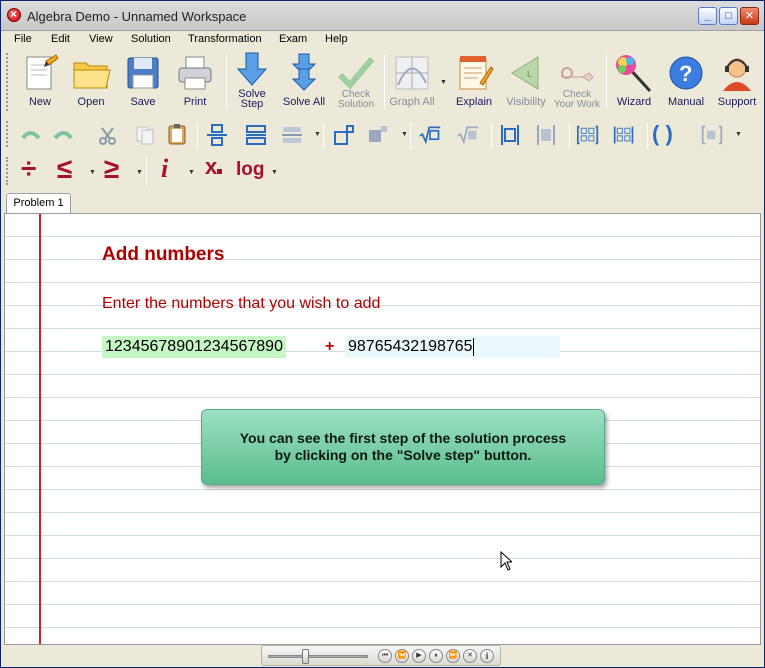 The height and width of the screenshot is (668, 765). Describe the element at coordinates (292, 135) in the screenshot. I see `fraction-simple-icon` at that location.